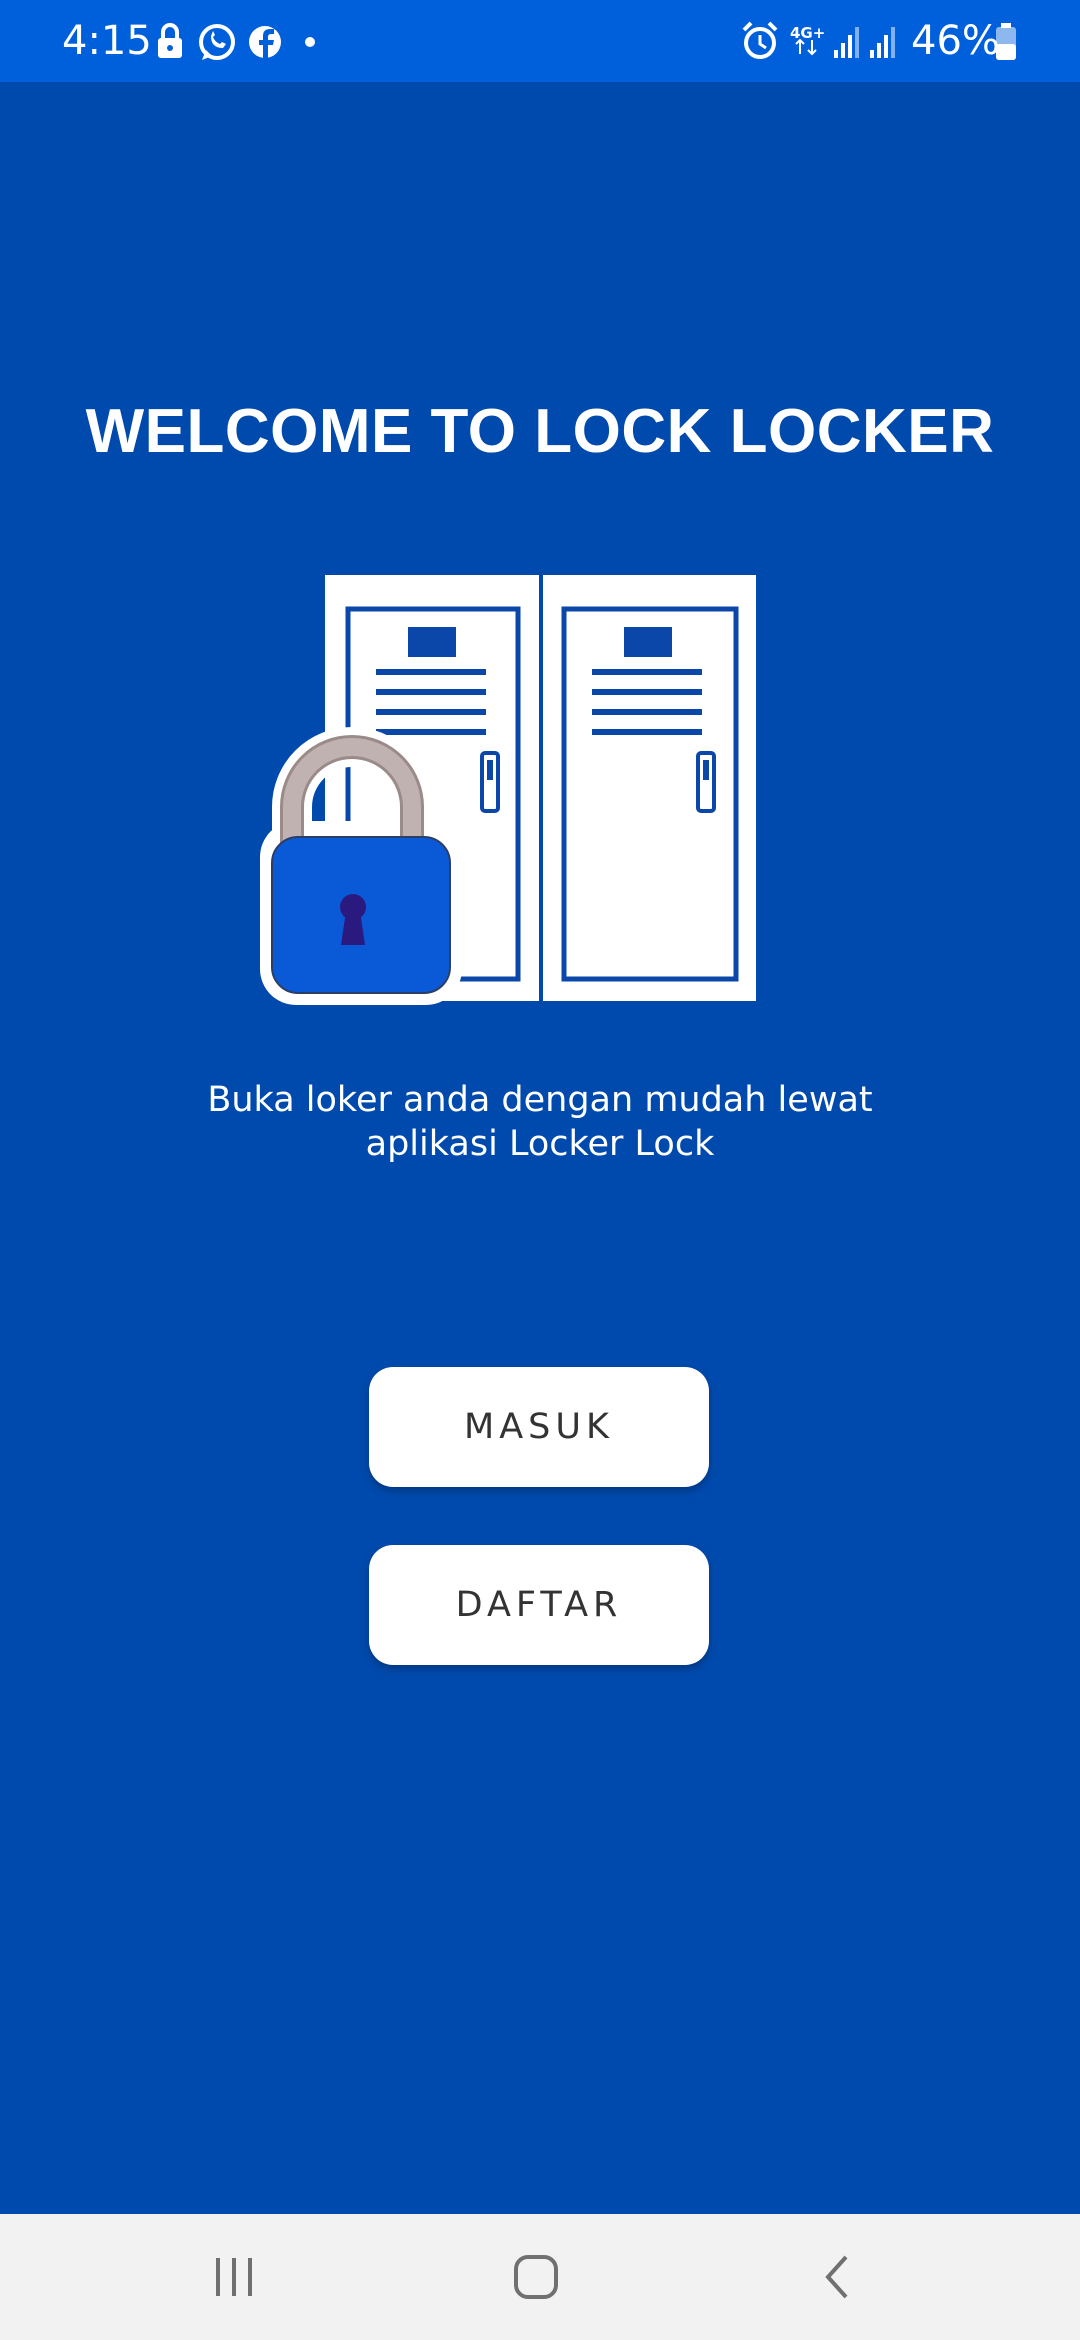 Image resolution: width=1080 pixels, height=2340 pixels. What do you see at coordinates (170, 40) in the screenshot?
I see `lock-icon` at bounding box center [170, 40].